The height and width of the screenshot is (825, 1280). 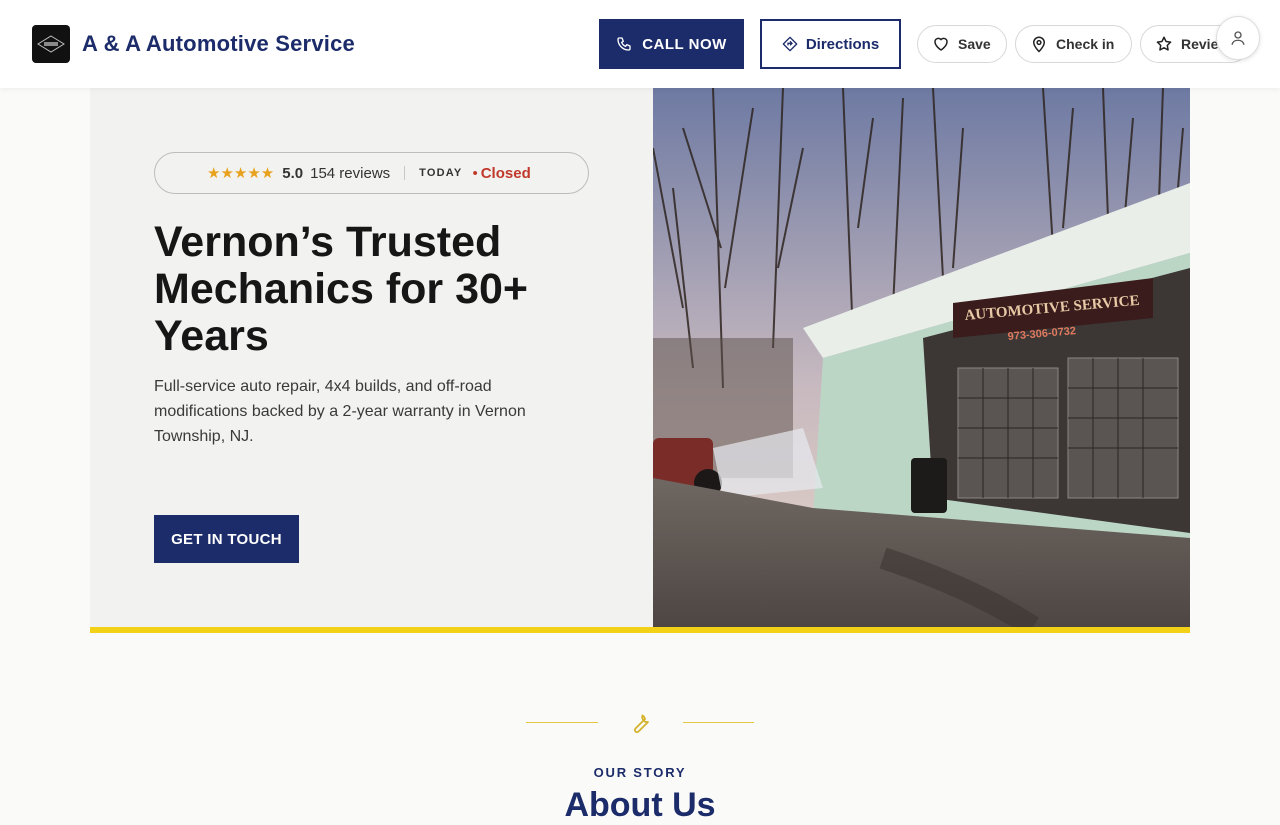 What do you see at coordinates (718, 722) in the screenshot?
I see `divider-right` at bounding box center [718, 722].